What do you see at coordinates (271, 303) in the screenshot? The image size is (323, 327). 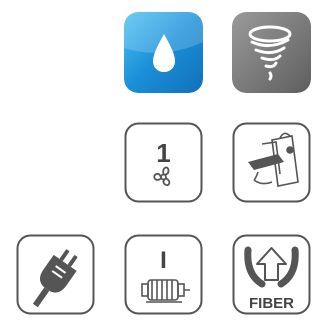 I see `fiber-label: FIBER` at bounding box center [271, 303].